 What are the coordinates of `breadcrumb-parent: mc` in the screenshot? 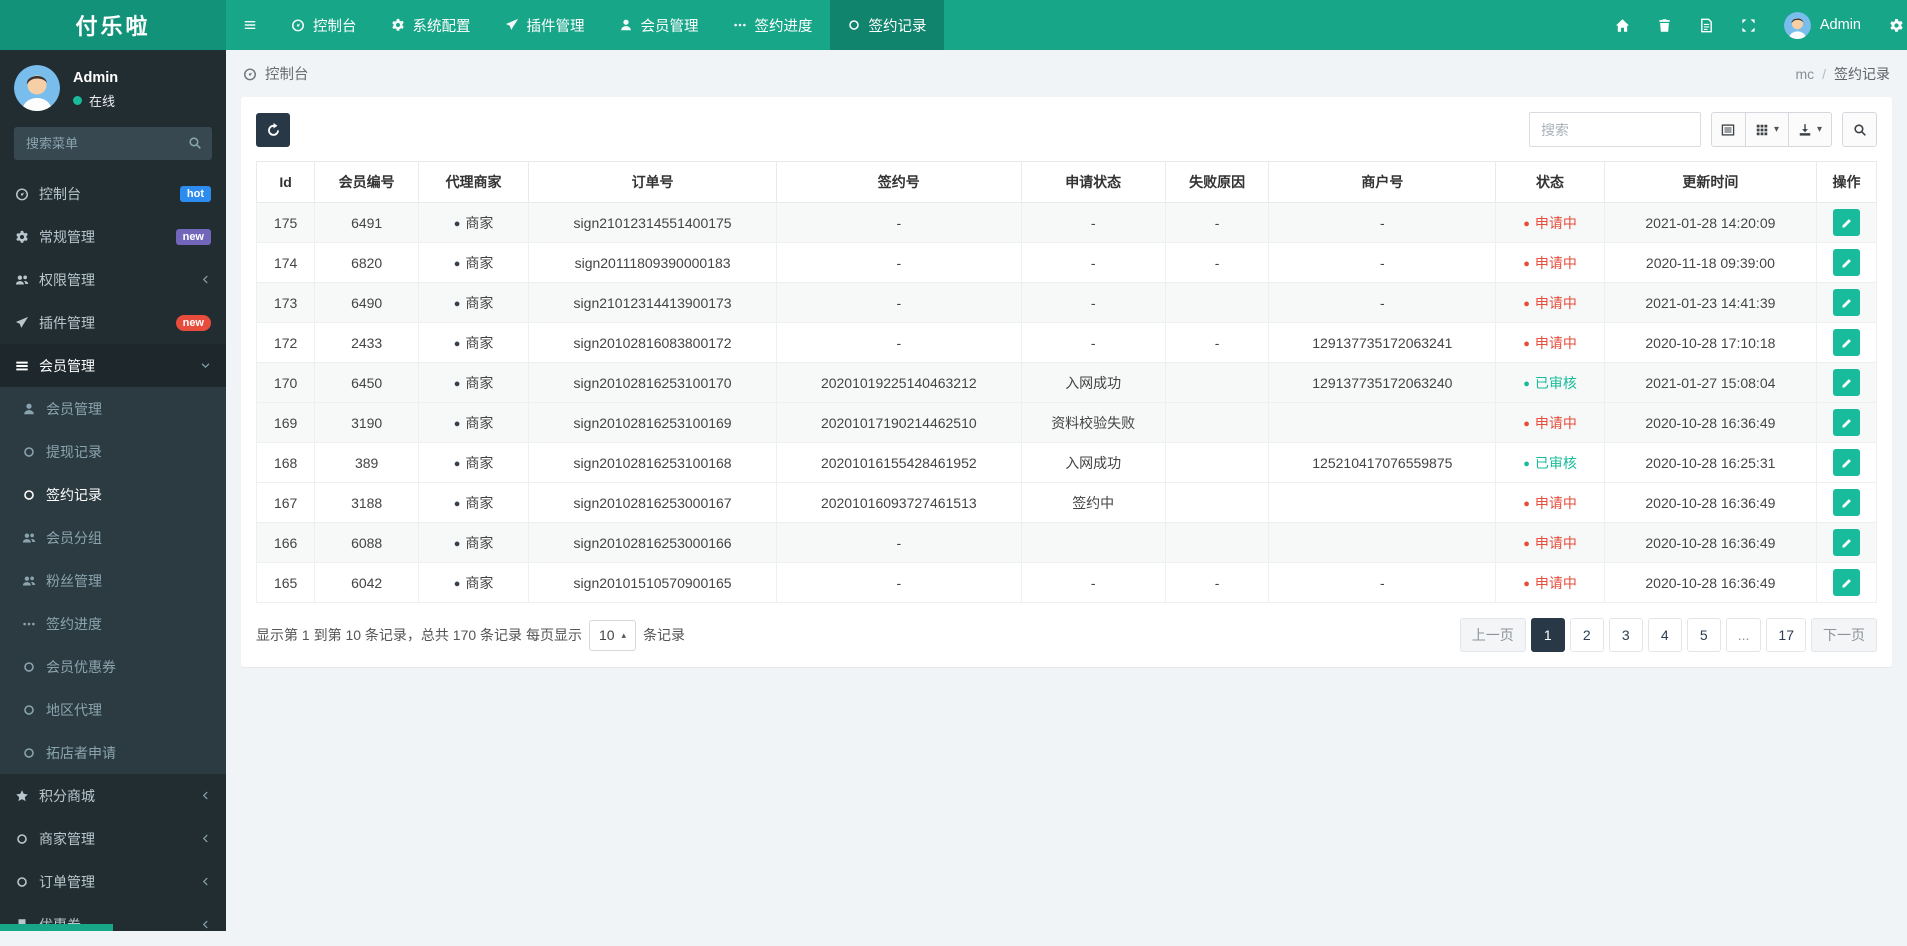 It's located at (1804, 74).